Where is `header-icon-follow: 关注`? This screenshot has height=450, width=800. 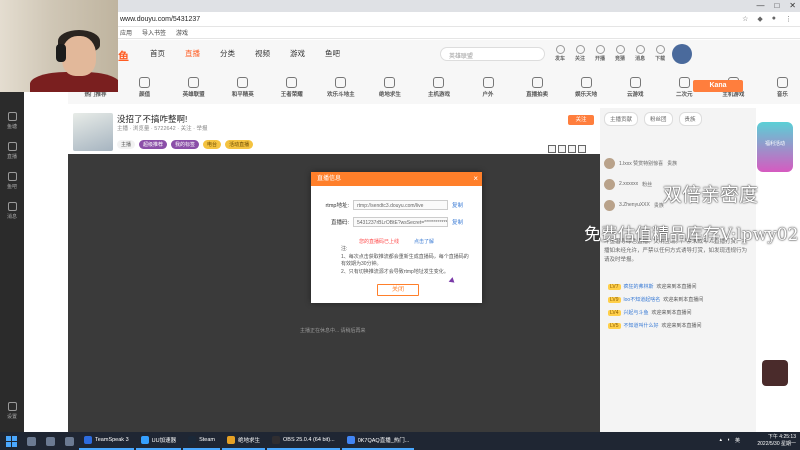 header-icon-follow: 关注 is located at coordinates (580, 53).